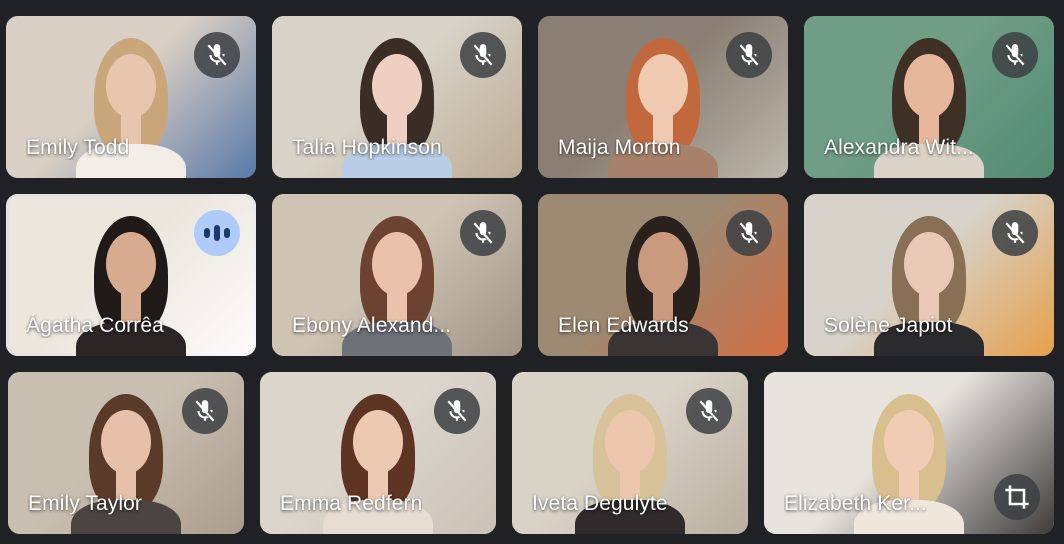 The width and height of the screenshot is (1064, 544). What do you see at coordinates (397, 97) in the screenshot?
I see `participant-tile: Talia Hopkinson` at bounding box center [397, 97].